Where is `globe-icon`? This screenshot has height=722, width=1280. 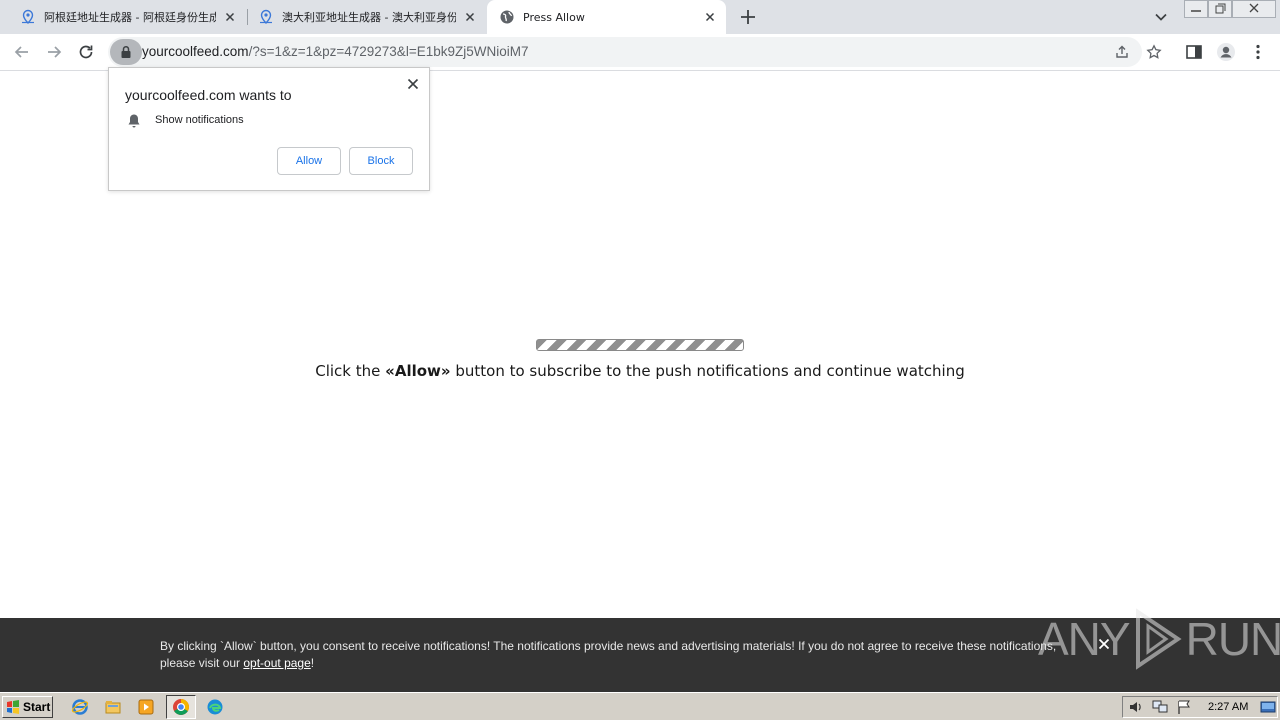 globe-icon is located at coordinates (507, 17).